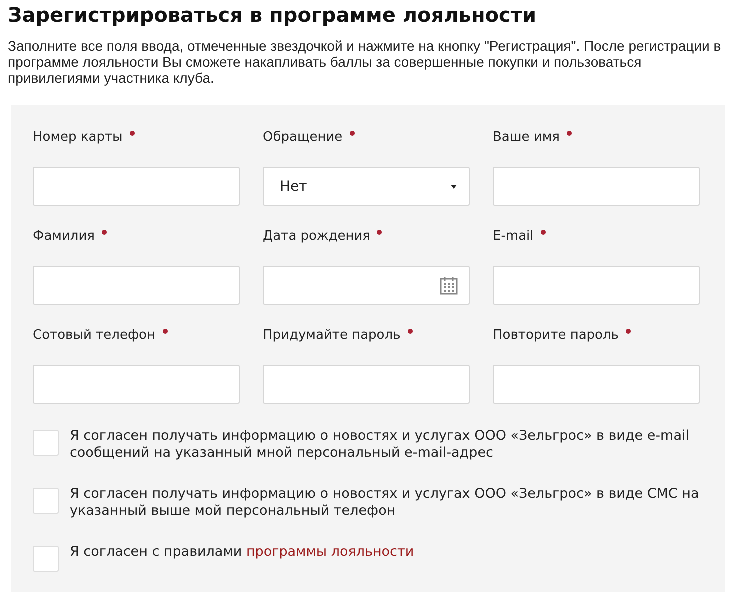  I want to click on select-field: Нет, so click(366, 186).